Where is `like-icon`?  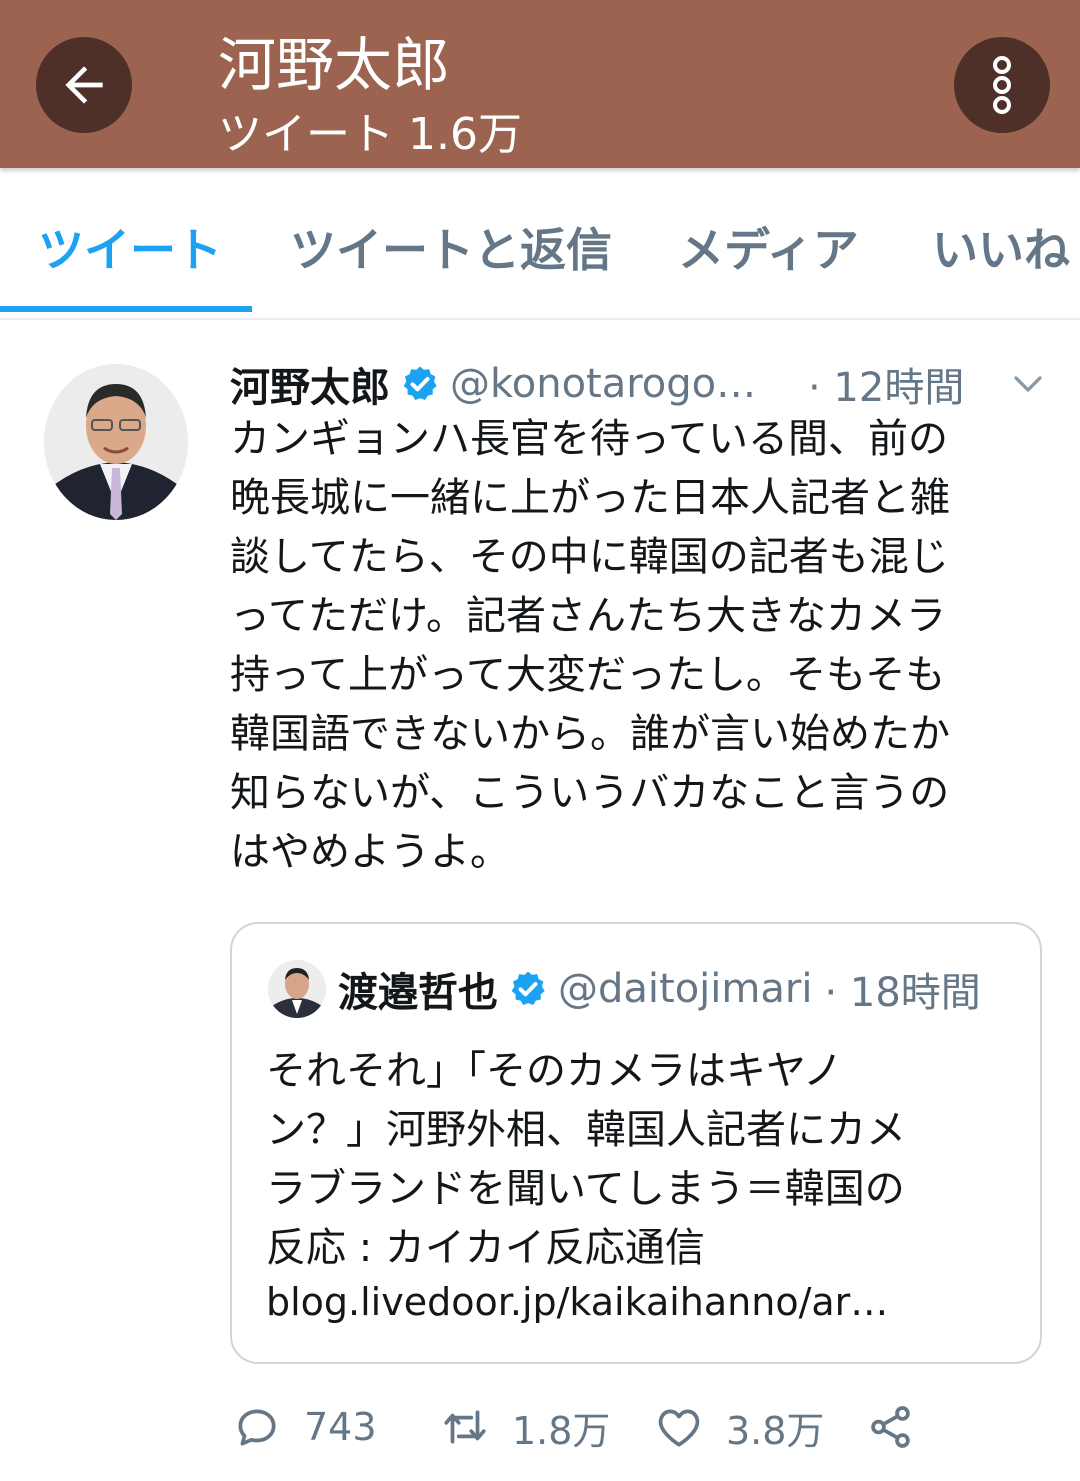
like-icon is located at coordinates (679, 1428).